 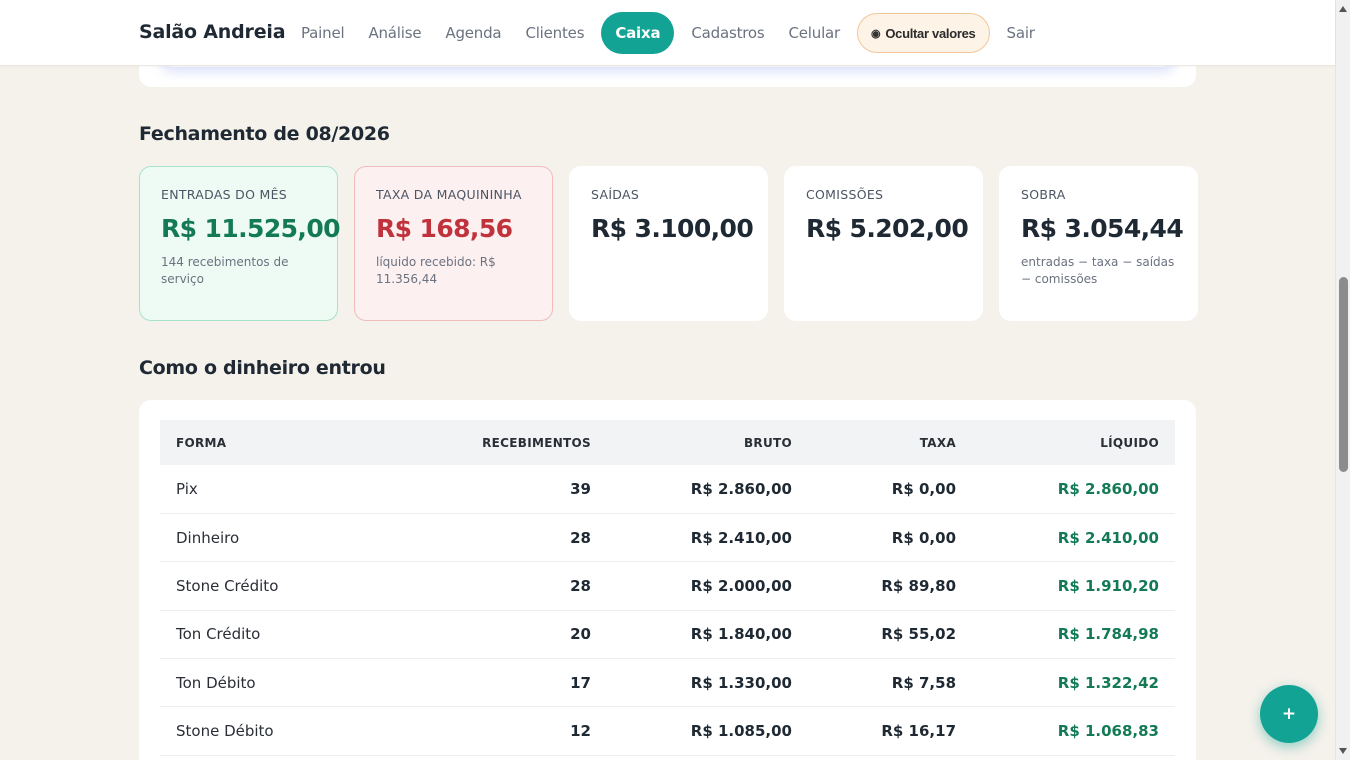 I want to click on stat-value: R$ 3.054,44, so click(x=1102, y=228).